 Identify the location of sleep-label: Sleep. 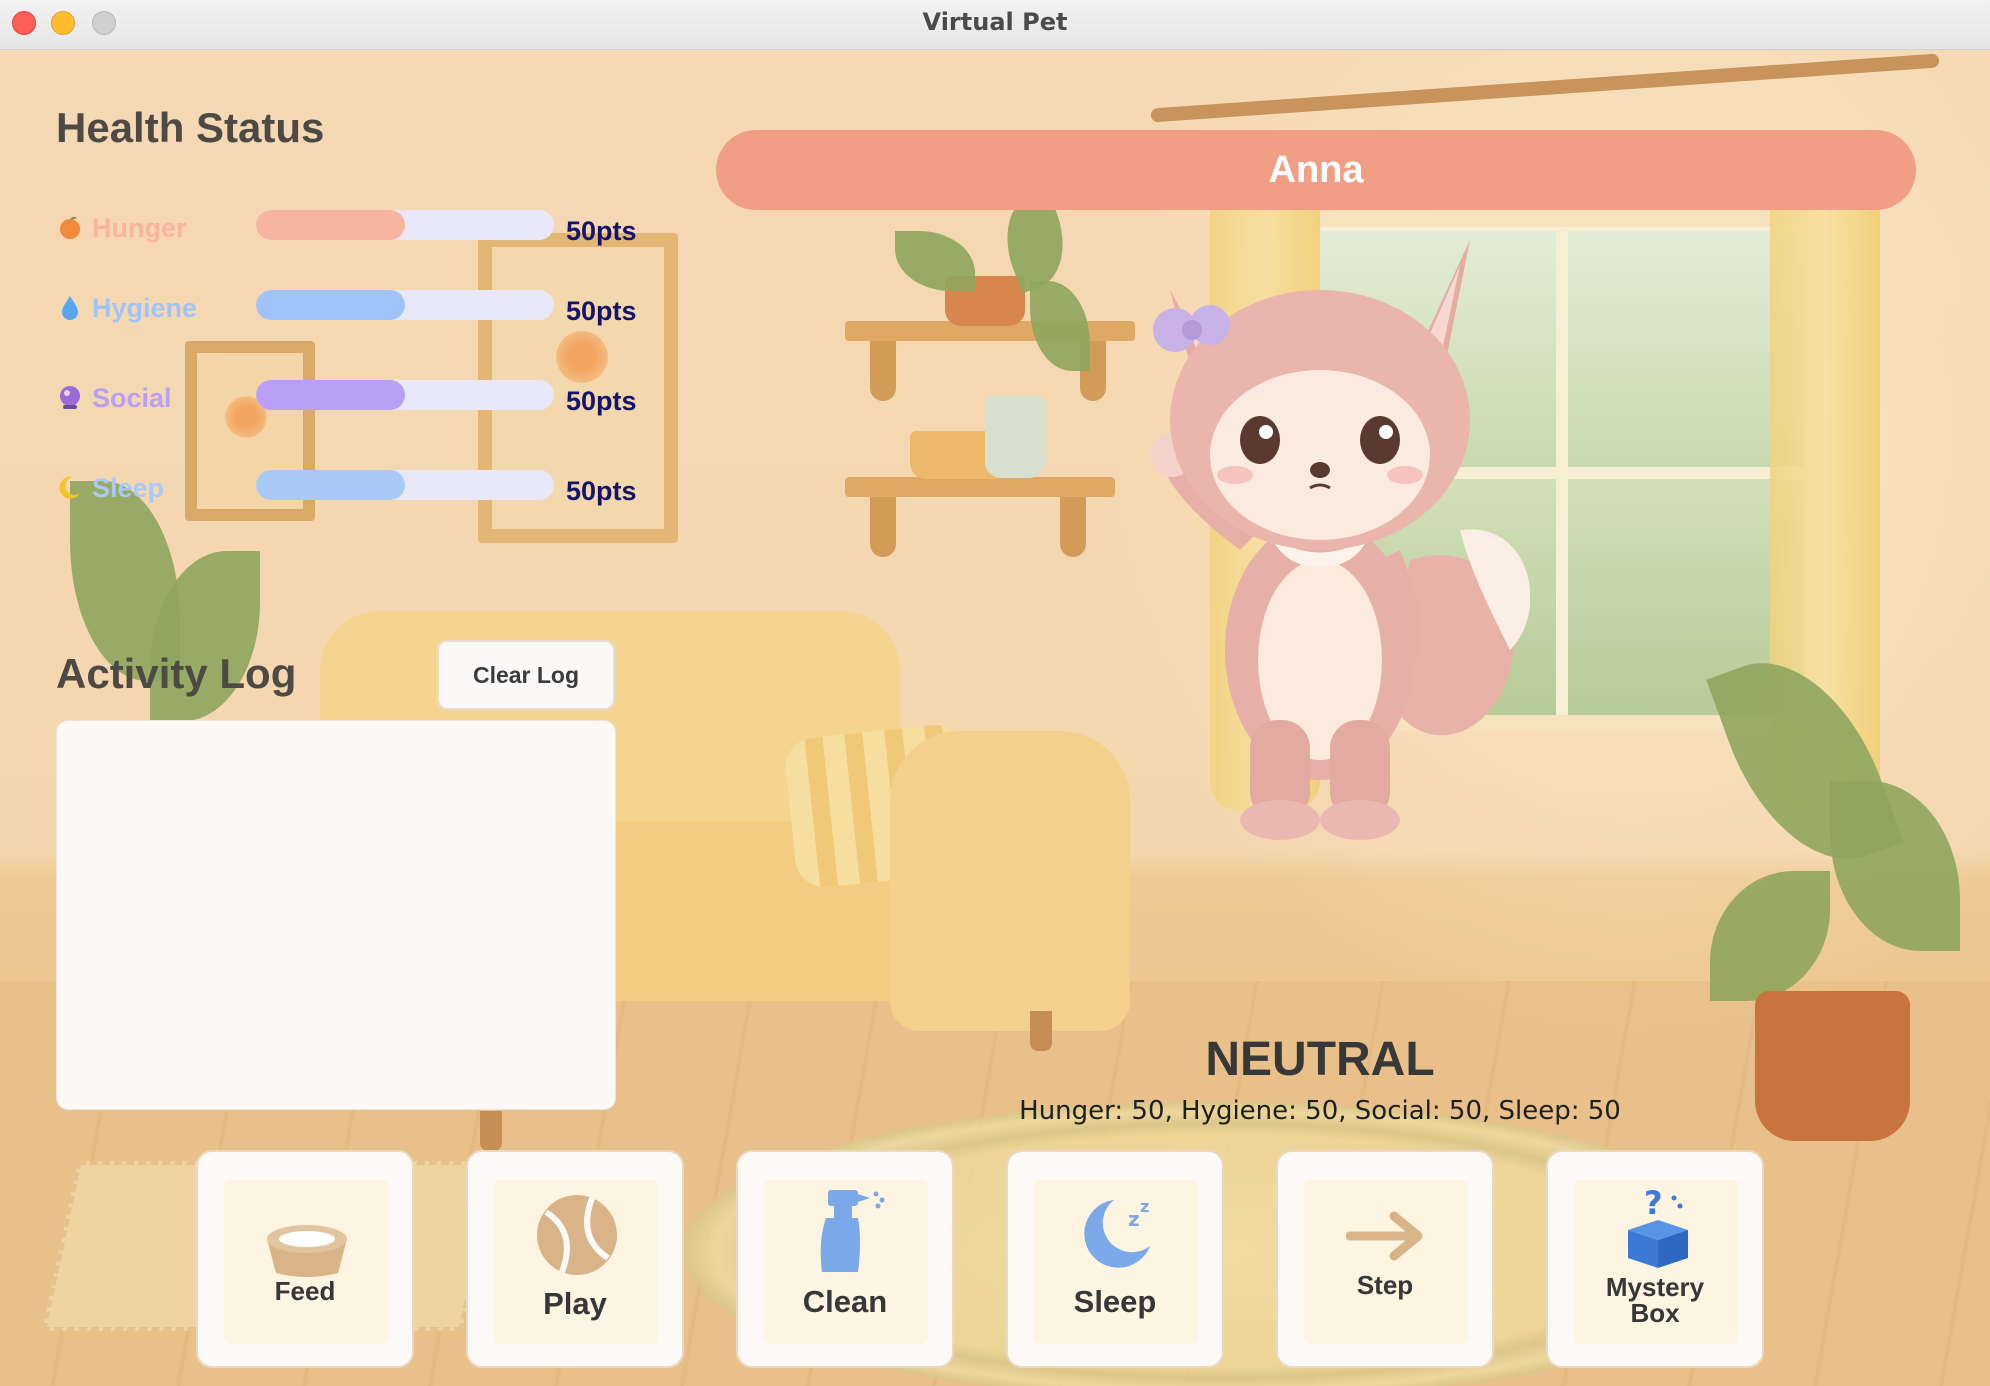
(1115, 1301).